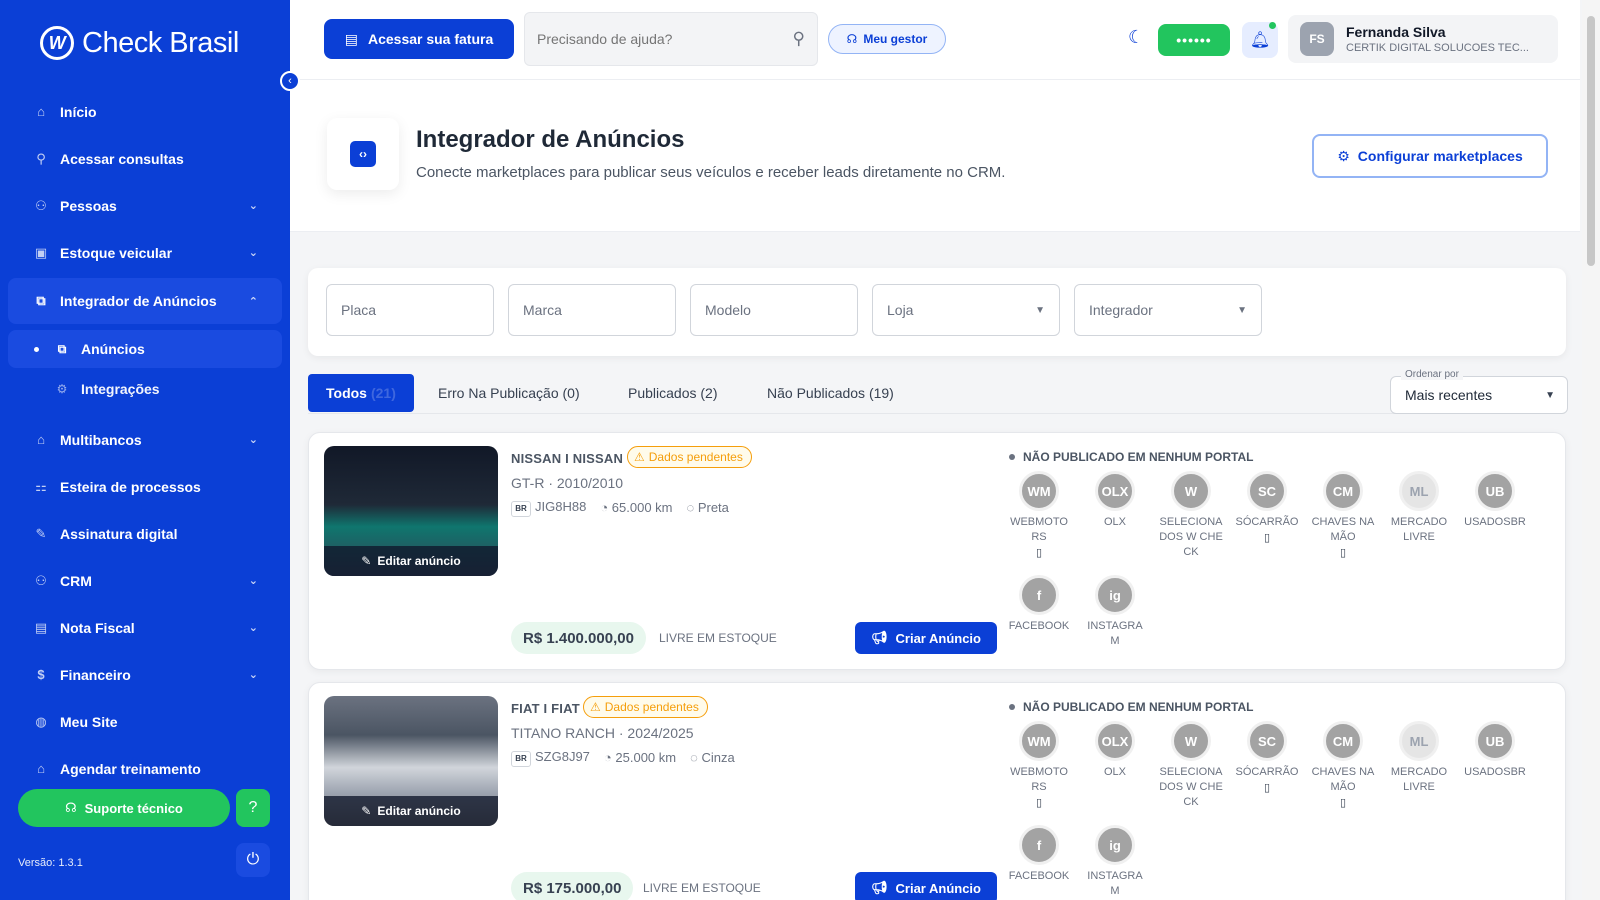 This screenshot has width=1600, height=900. I want to click on masked-balance-pill: ••••••, so click(1194, 40).